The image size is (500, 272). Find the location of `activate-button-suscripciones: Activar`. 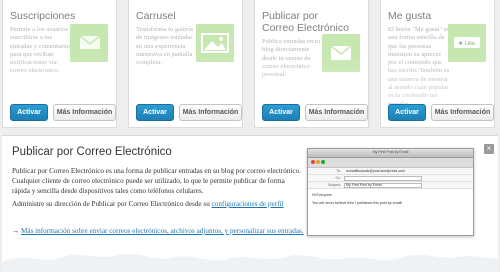

activate-button-suscripciones: Activar is located at coordinates (29, 112).